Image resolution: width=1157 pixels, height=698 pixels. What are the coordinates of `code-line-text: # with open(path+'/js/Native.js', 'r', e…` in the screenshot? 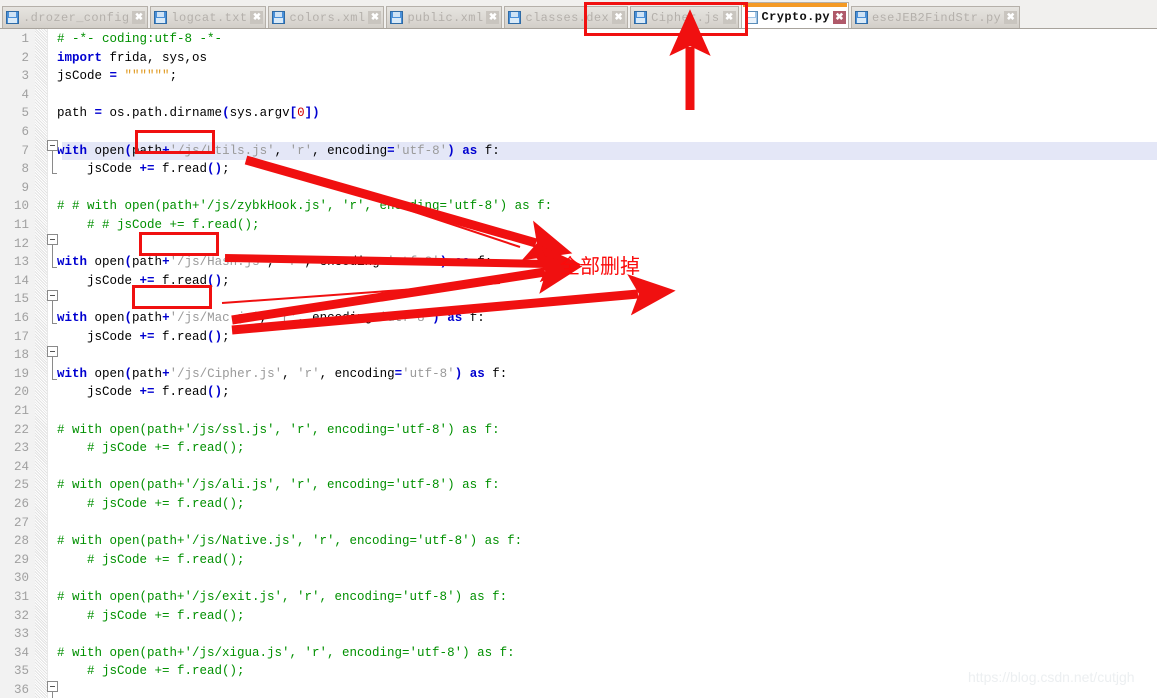 It's located at (290, 541).